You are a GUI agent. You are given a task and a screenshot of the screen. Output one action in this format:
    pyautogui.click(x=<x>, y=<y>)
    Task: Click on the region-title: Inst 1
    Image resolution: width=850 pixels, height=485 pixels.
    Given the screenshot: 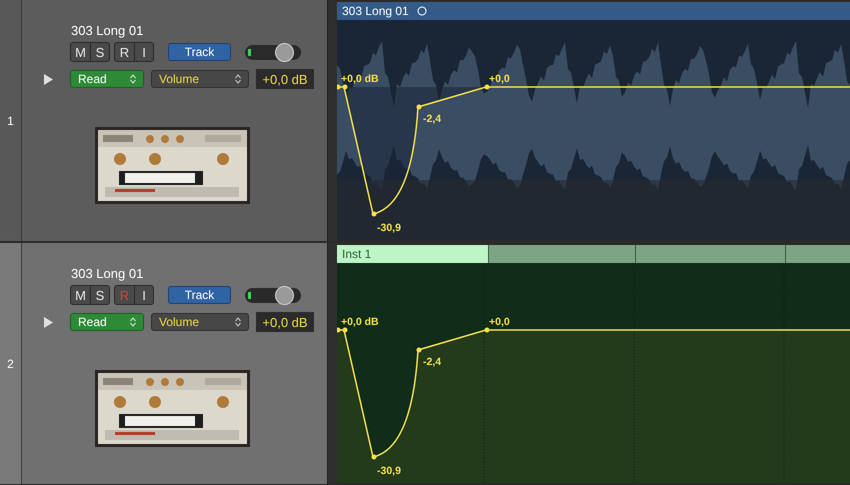 What is the action you would take?
    pyautogui.click(x=357, y=254)
    